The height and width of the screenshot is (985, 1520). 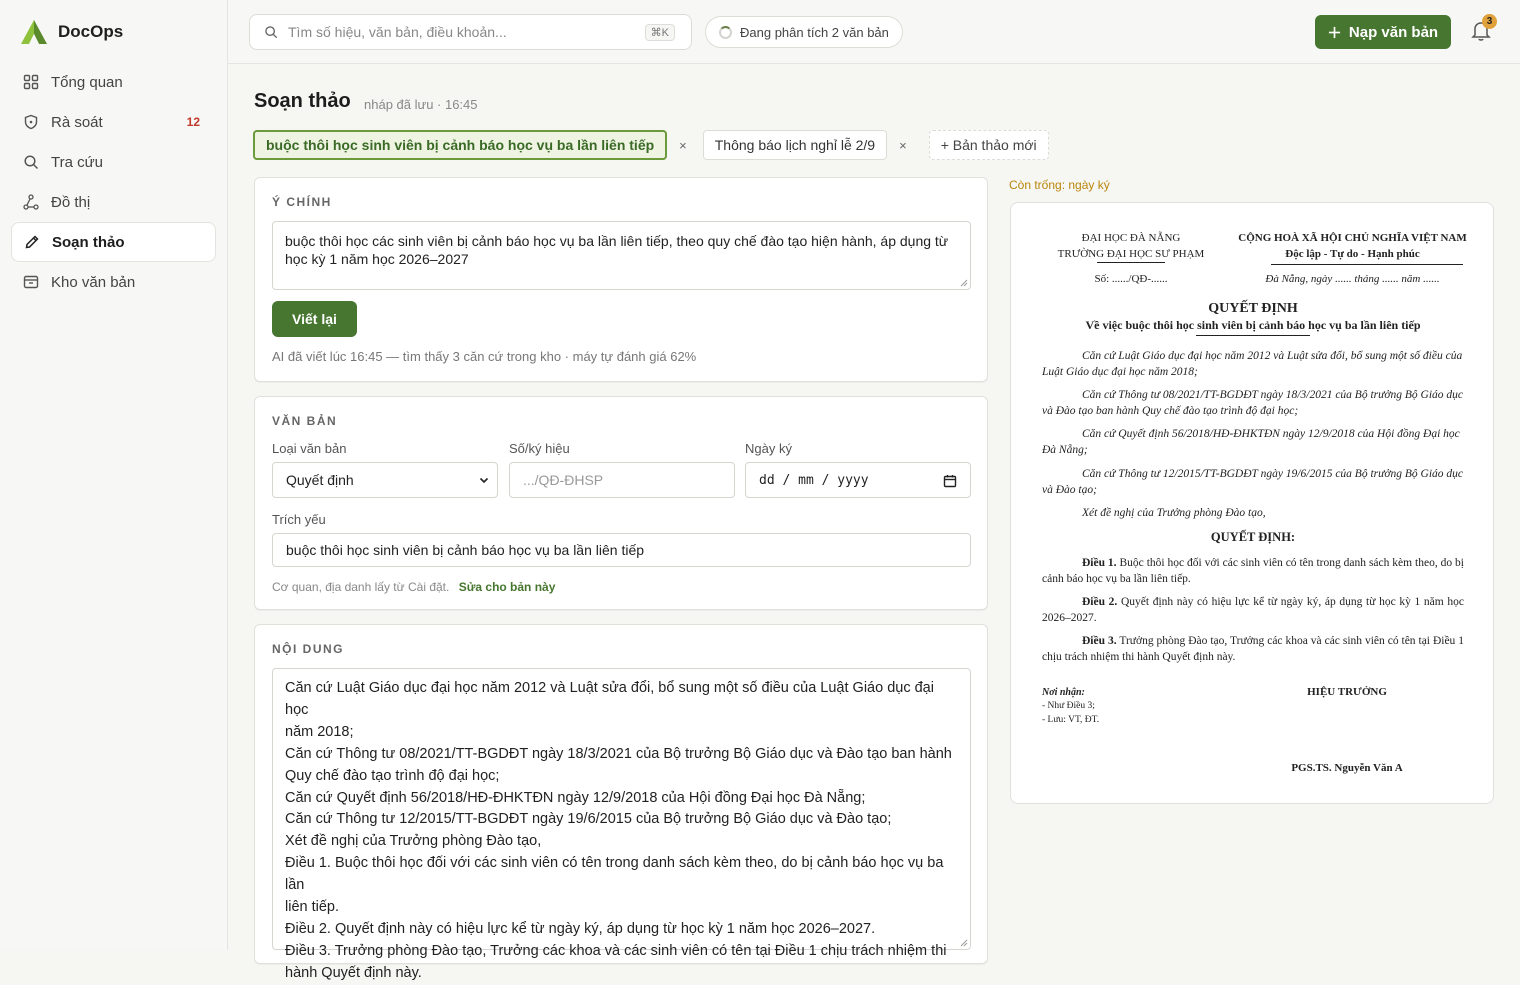 I want to click on sidebar-item-lookup: Tra cứu, so click(x=113, y=162).